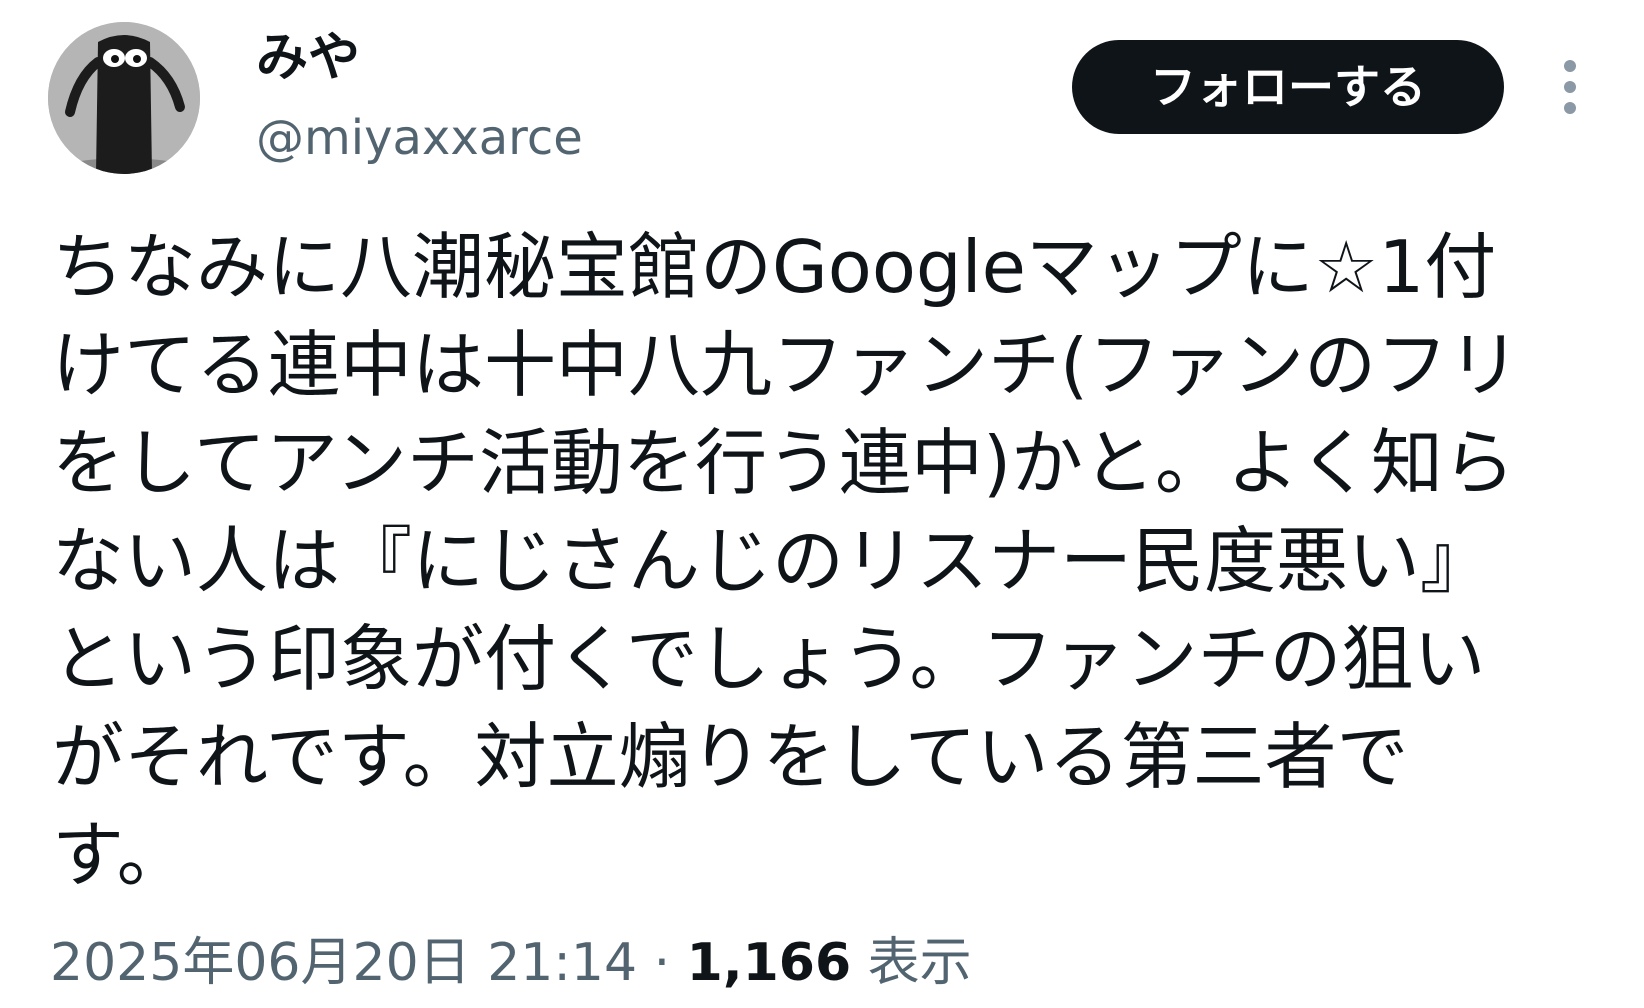 This screenshot has height=1008, width=1644. Describe the element at coordinates (343, 963) in the screenshot. I see `timestamp: 2025年06月20日 21:14` at that location.